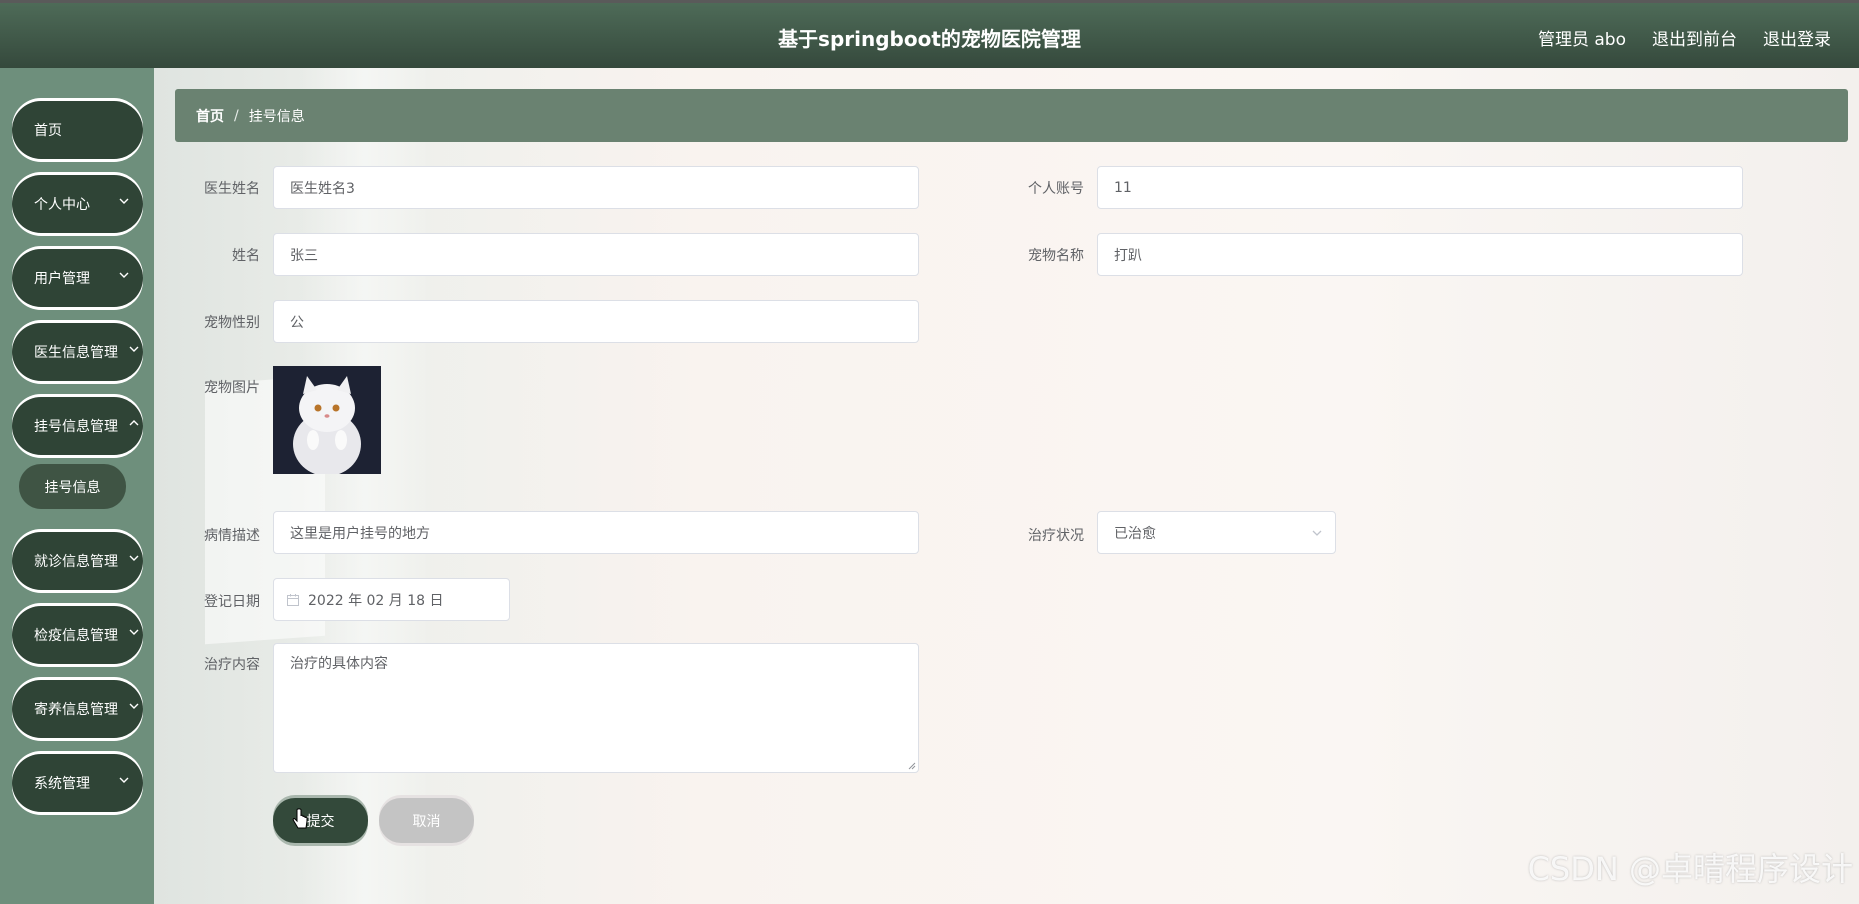 The image size is (1859, 904). I want to click on top-bar: 基于springboot的宠物医院管理 管理员 abo 退出到前台 退出登录, so click(929, 34).